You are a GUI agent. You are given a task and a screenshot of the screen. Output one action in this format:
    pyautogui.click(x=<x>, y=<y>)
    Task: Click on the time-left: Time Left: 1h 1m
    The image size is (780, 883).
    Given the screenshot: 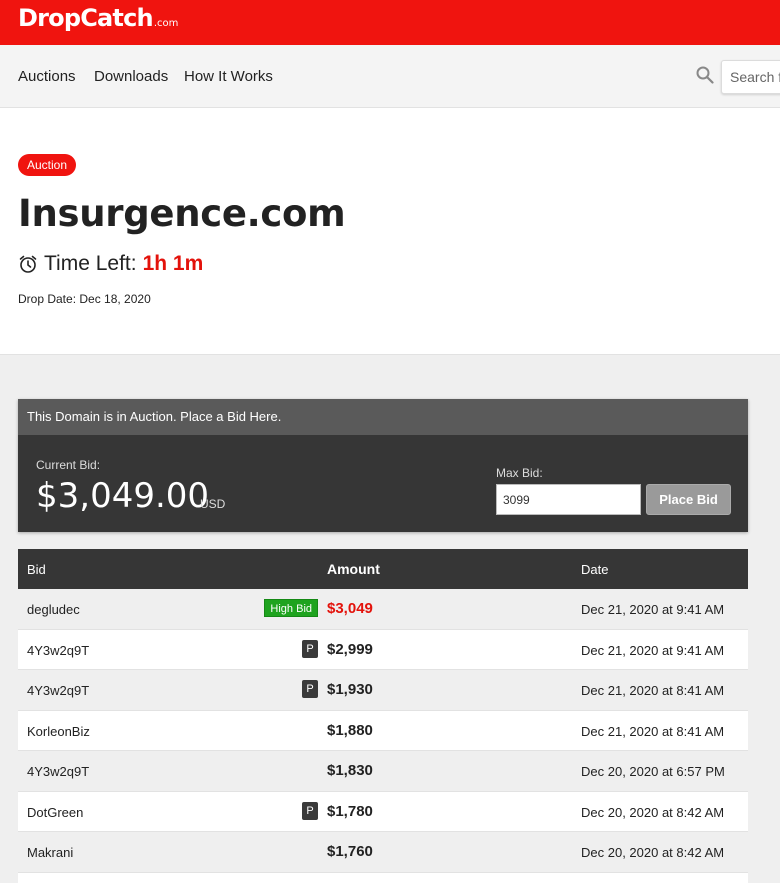 What is the action you would take?
    pyautogui.click(x=110, y=264)
    